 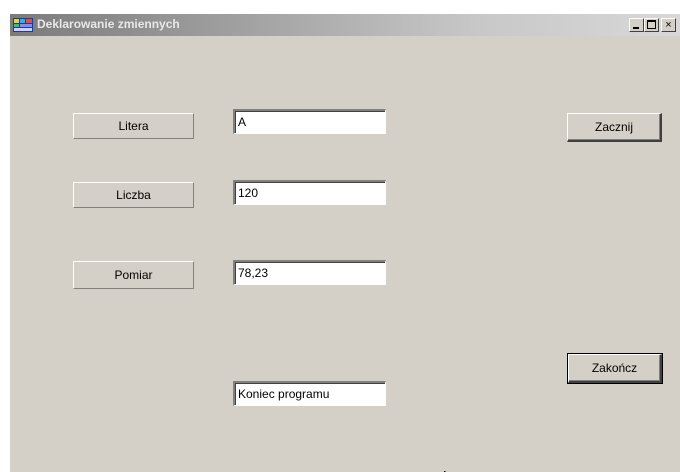 I want to click on pomiar-field, so click(x=309, y=272).